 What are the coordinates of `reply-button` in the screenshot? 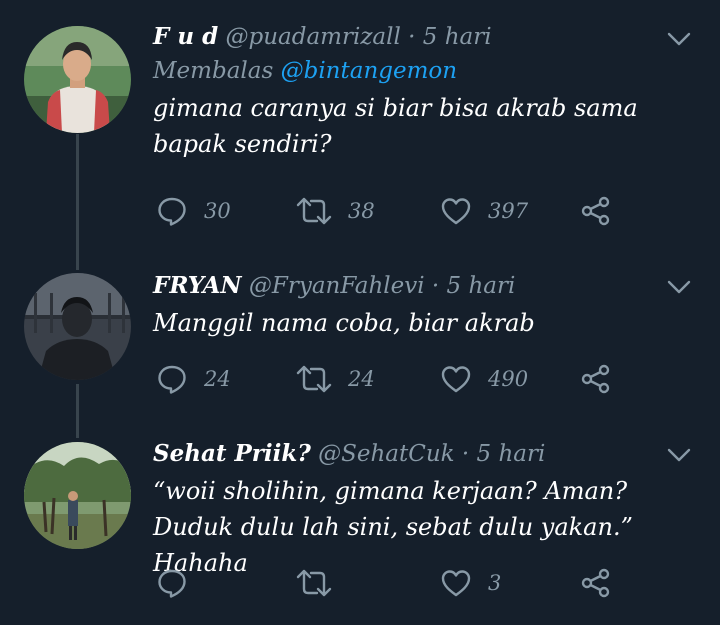 It's located at (180, 583).